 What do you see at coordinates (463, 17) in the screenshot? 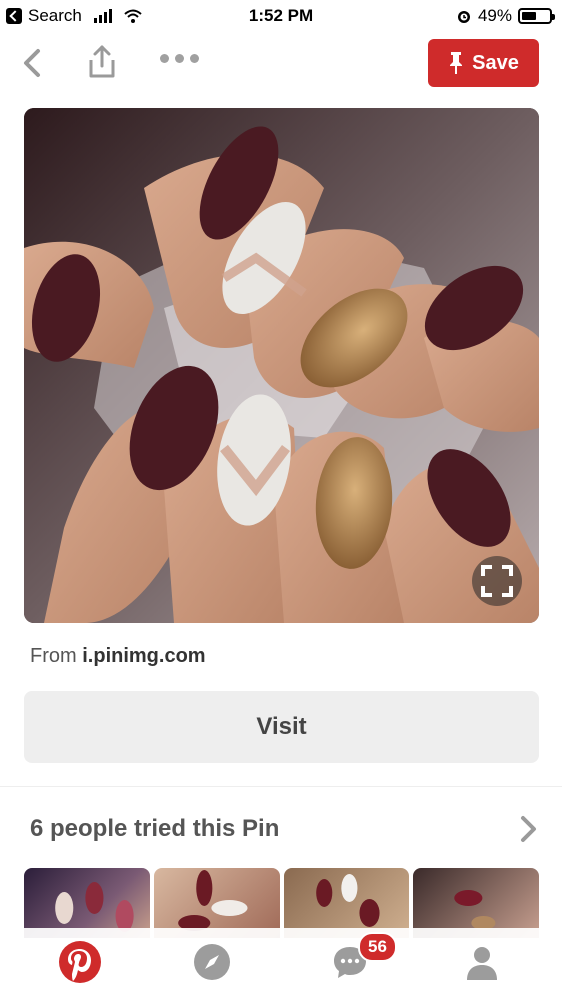
I see `alarm-icon` at bounding box center [463, 17].